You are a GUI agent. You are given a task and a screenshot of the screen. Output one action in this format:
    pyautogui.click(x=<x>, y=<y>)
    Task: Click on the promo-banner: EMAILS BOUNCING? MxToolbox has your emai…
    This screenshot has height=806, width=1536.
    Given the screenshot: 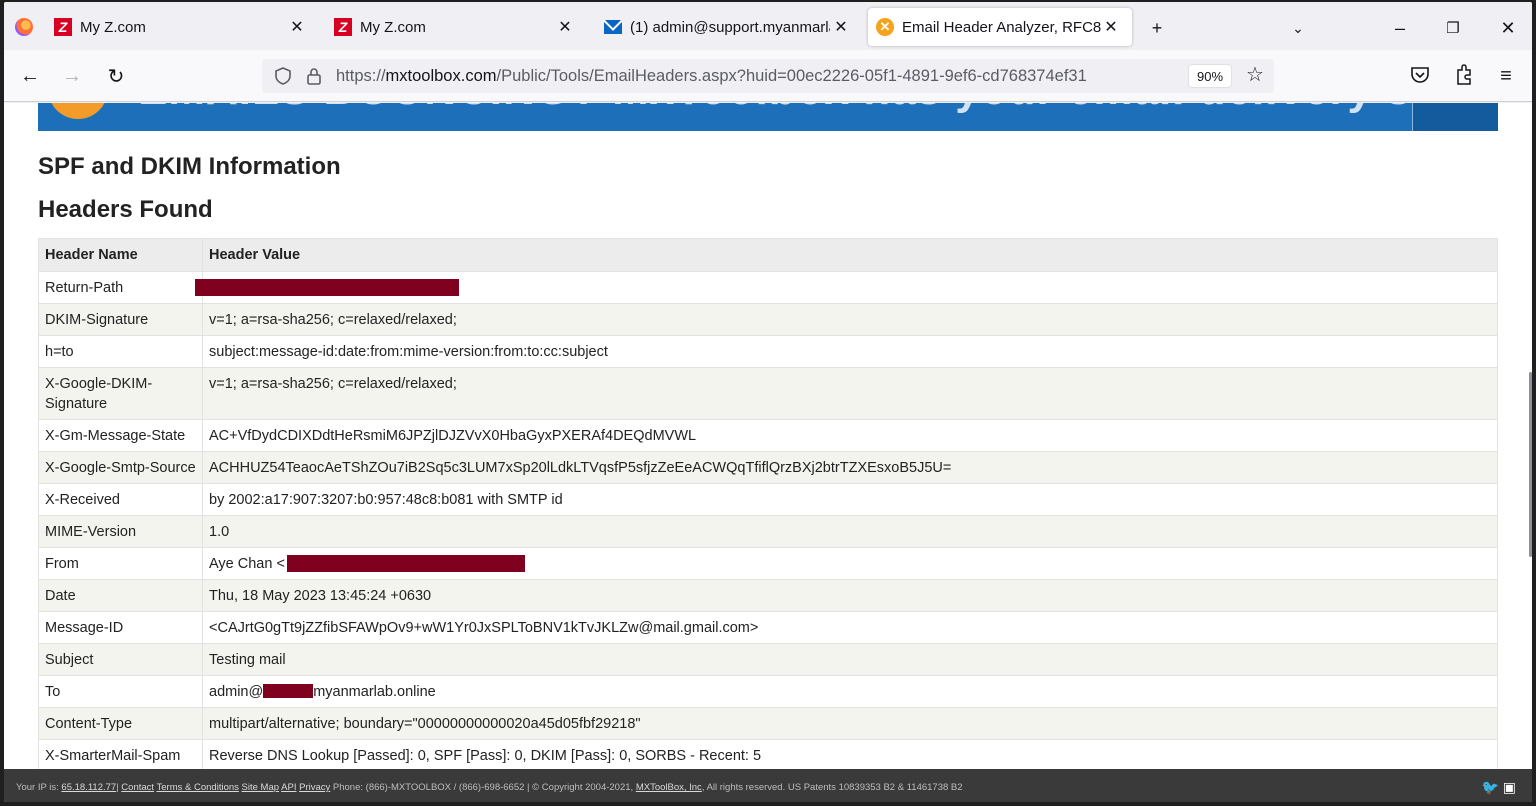 What is the action you would take?
    pyautogui.click(x=768, y=117)
    